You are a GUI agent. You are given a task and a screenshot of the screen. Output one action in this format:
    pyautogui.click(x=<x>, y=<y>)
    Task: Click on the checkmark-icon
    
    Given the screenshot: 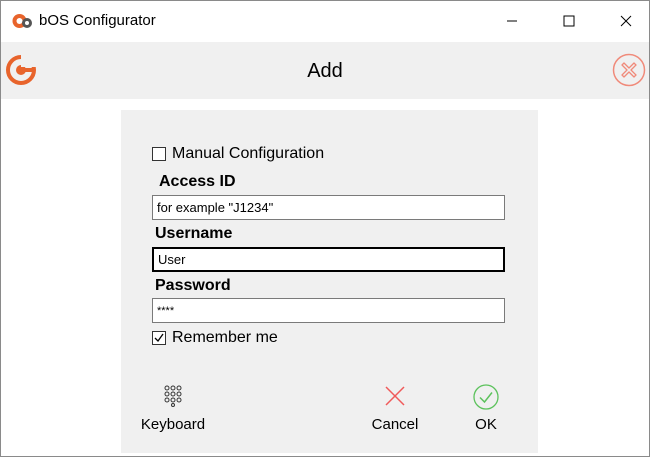 What is the action you would take?
    pyautogui.click(x=159, y=338)
    